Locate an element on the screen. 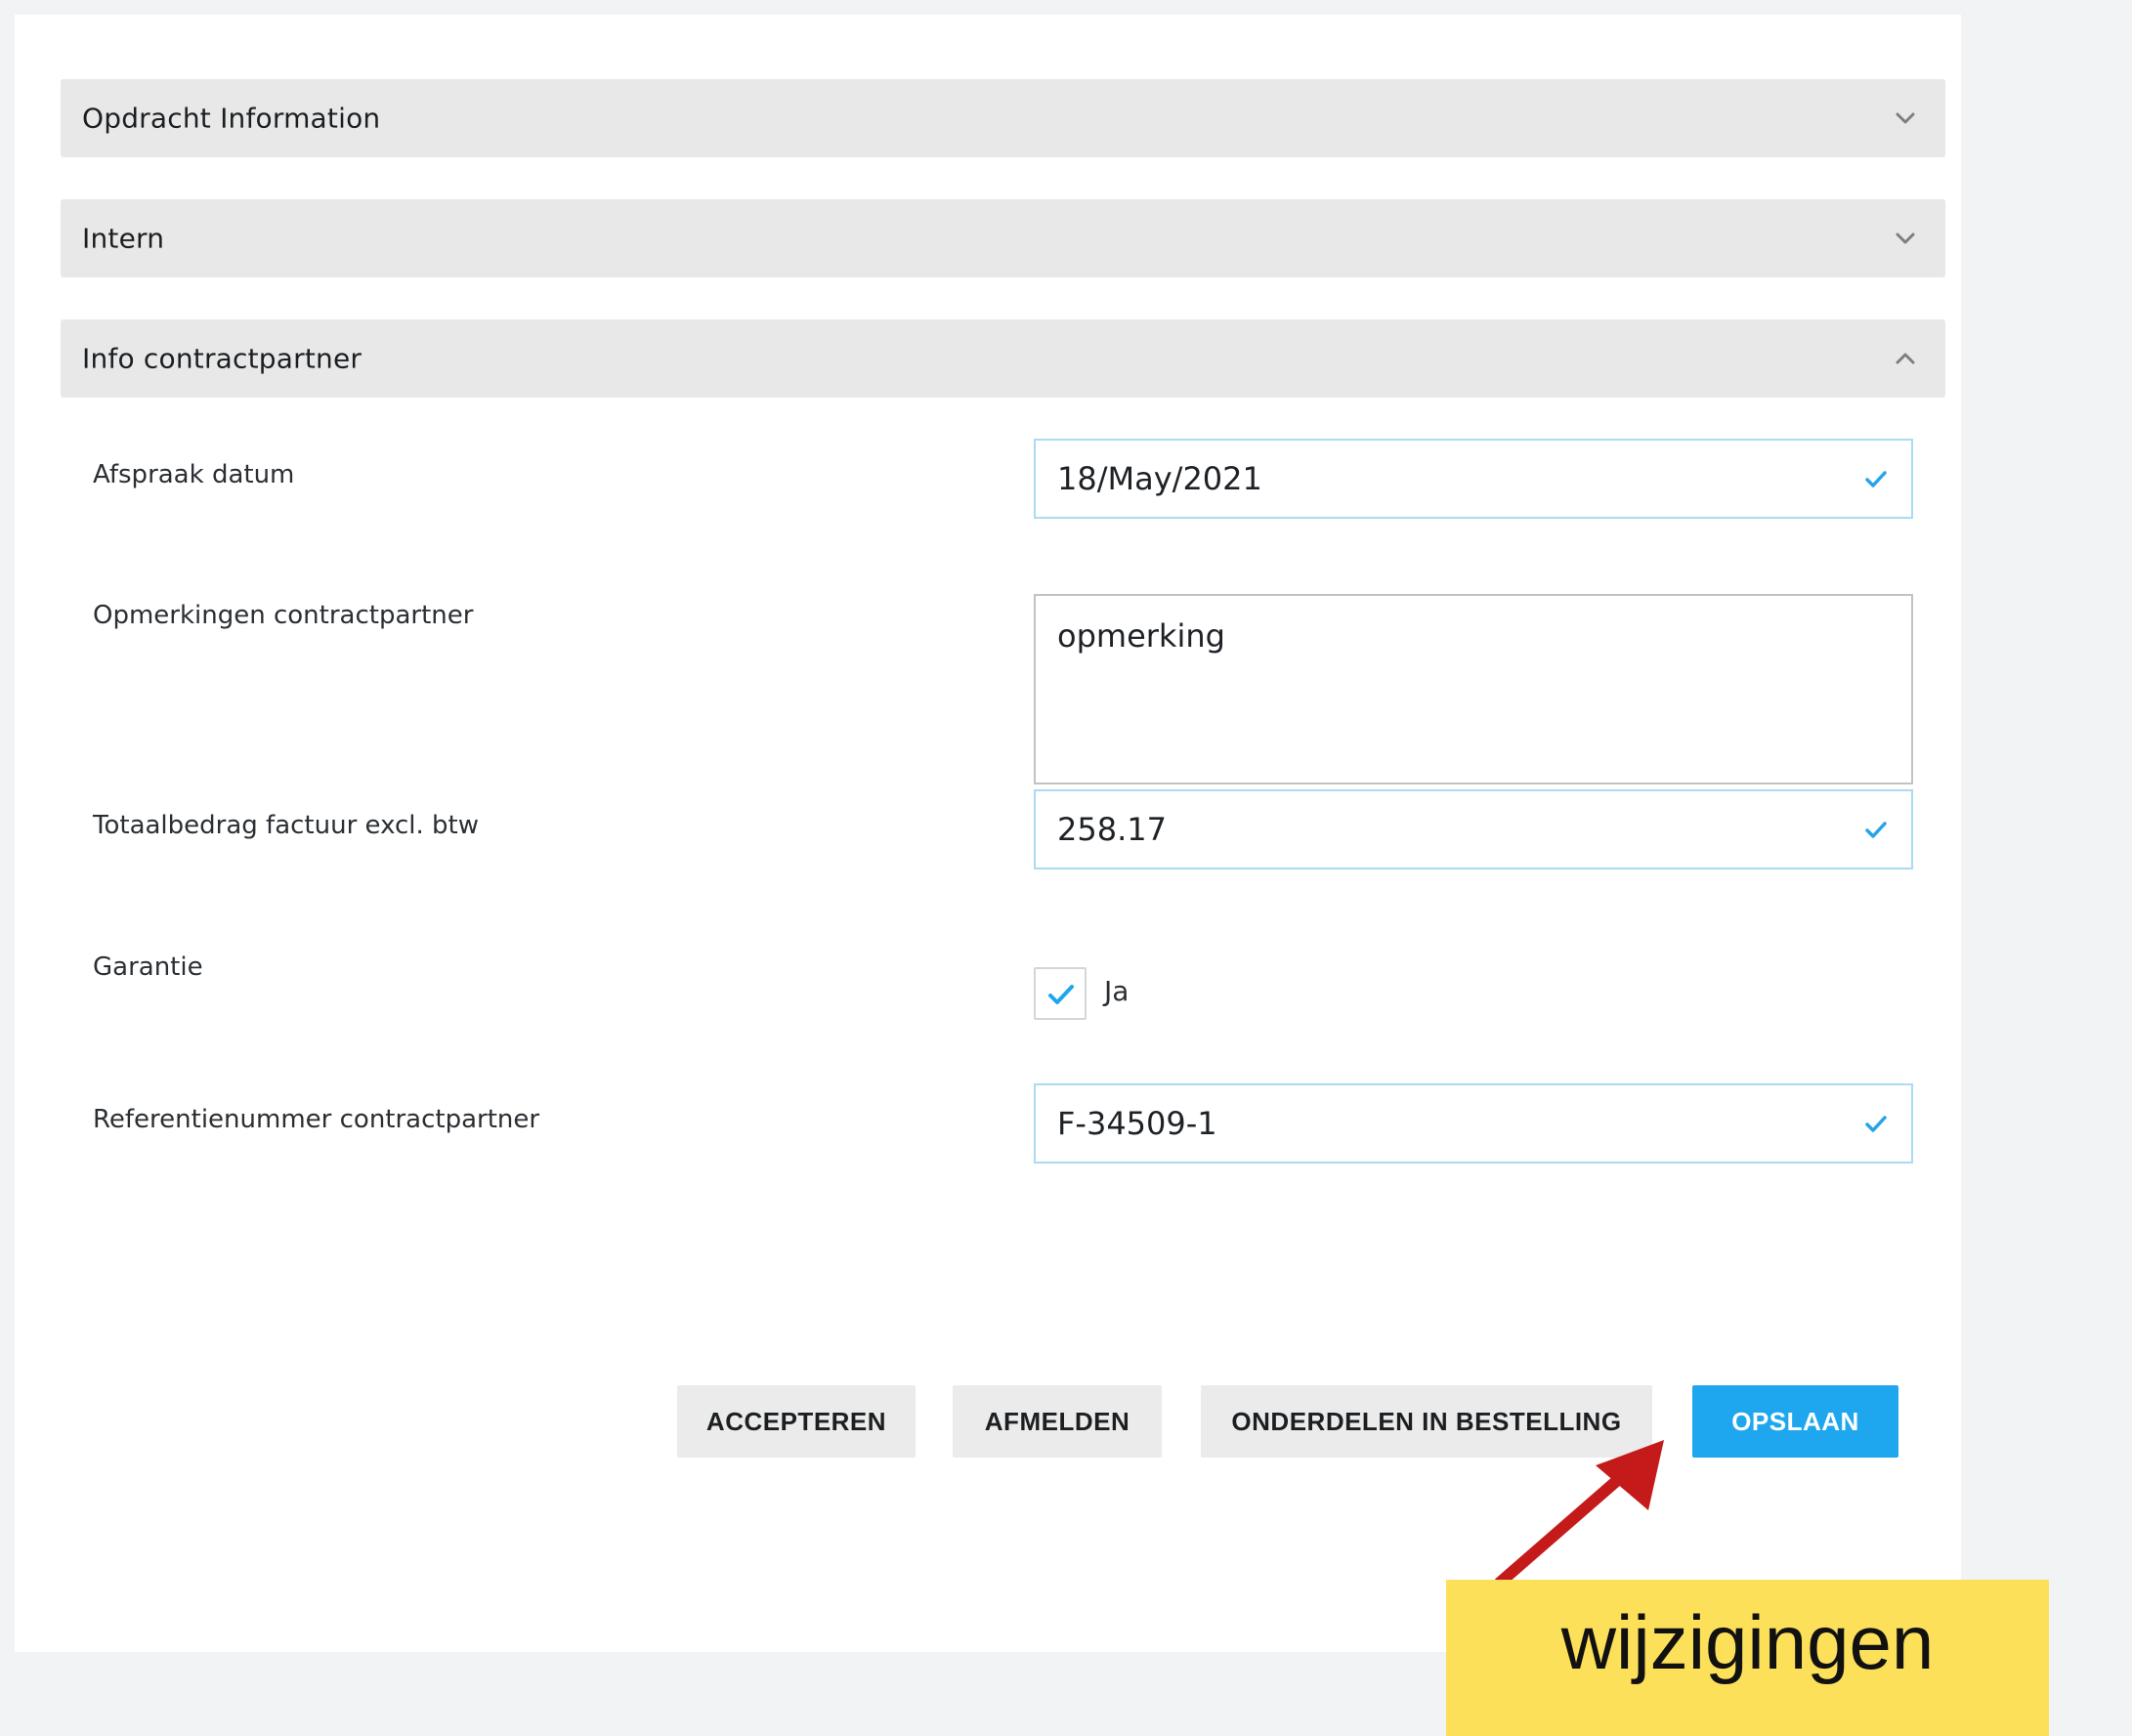 The image size is (2132, 1736). section-header-opdracht-information: Opdracht Information is located at coordinates (1003, 118).